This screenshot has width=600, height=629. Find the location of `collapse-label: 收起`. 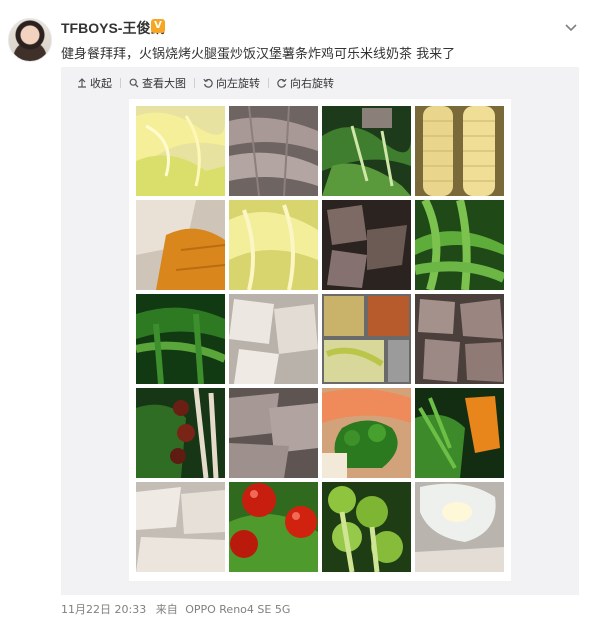

collapse-label: 收起 is located at coordinates (101, 83).